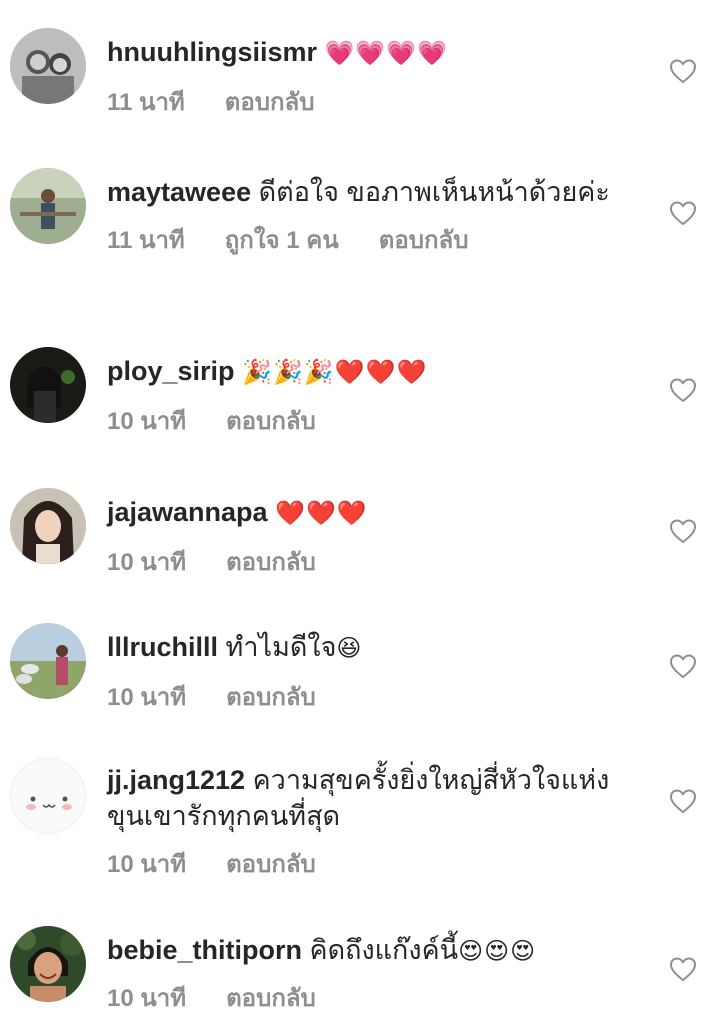 The image size is (709, 1024). Describe the element at coordinates (384, 950) in the screenshot. I see `comment-body: คิดถึงแก๊งค์นี้` at that location.